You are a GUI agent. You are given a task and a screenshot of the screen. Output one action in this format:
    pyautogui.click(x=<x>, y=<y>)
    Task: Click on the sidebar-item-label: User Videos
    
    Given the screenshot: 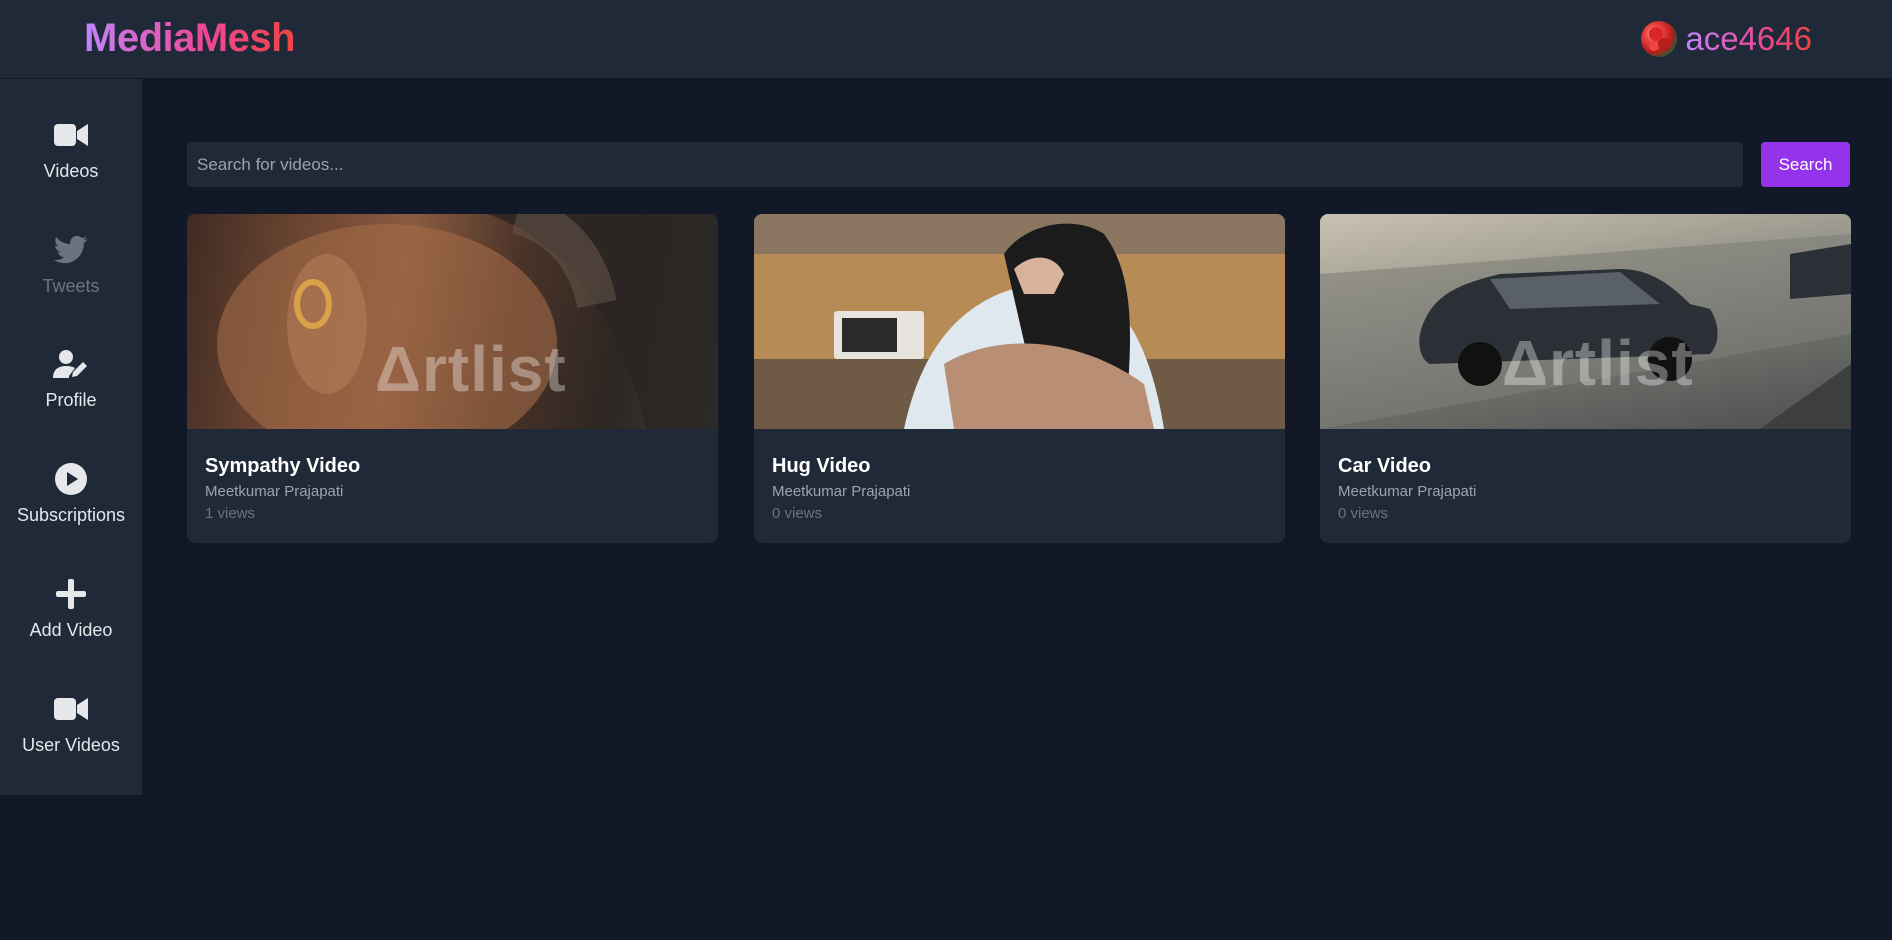 What is the action you would take?
    pyautogui.click(x=71, y=745)
    